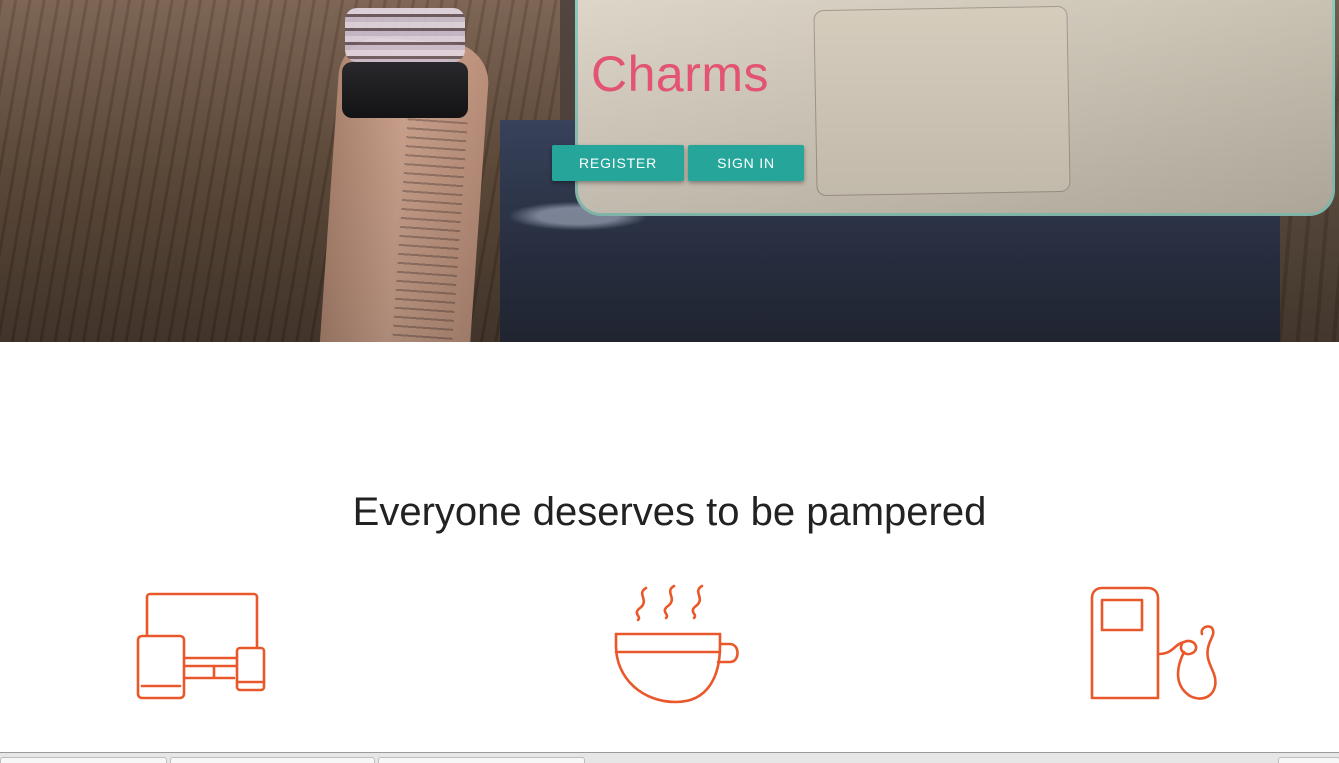 This screenshot has width=1339, height=763. Describe the element at coordinates (201, 646) in the screenshot. I see `devices-icon` at that location.